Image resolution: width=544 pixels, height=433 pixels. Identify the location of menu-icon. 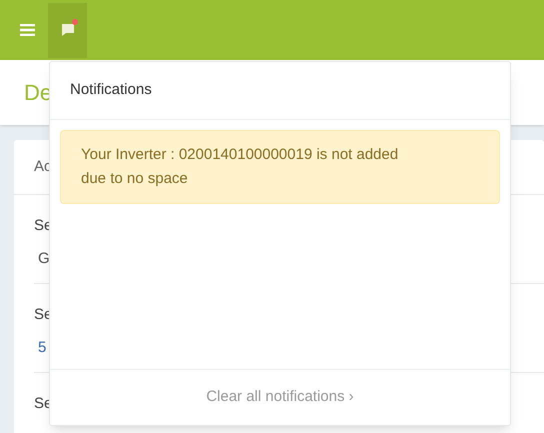
(27, 30).